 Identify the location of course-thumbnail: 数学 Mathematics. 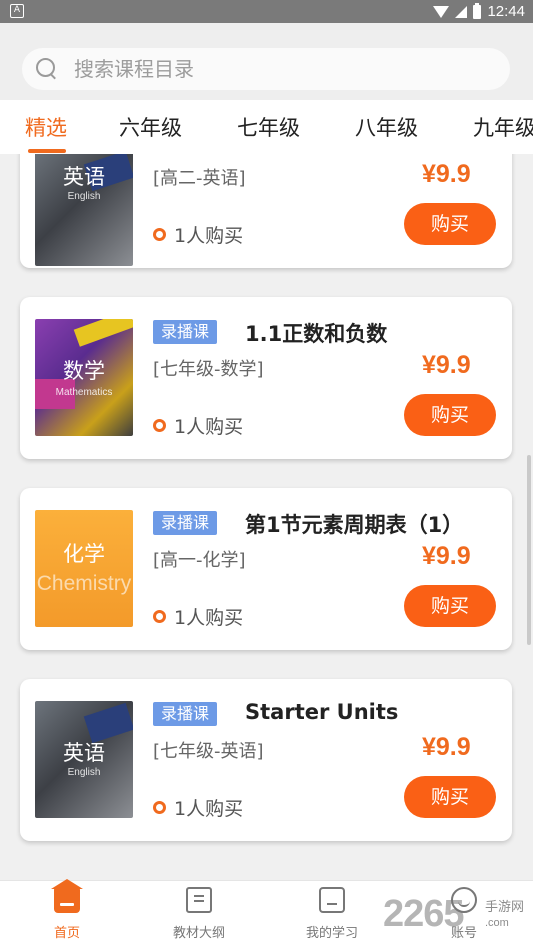
(84, 377).